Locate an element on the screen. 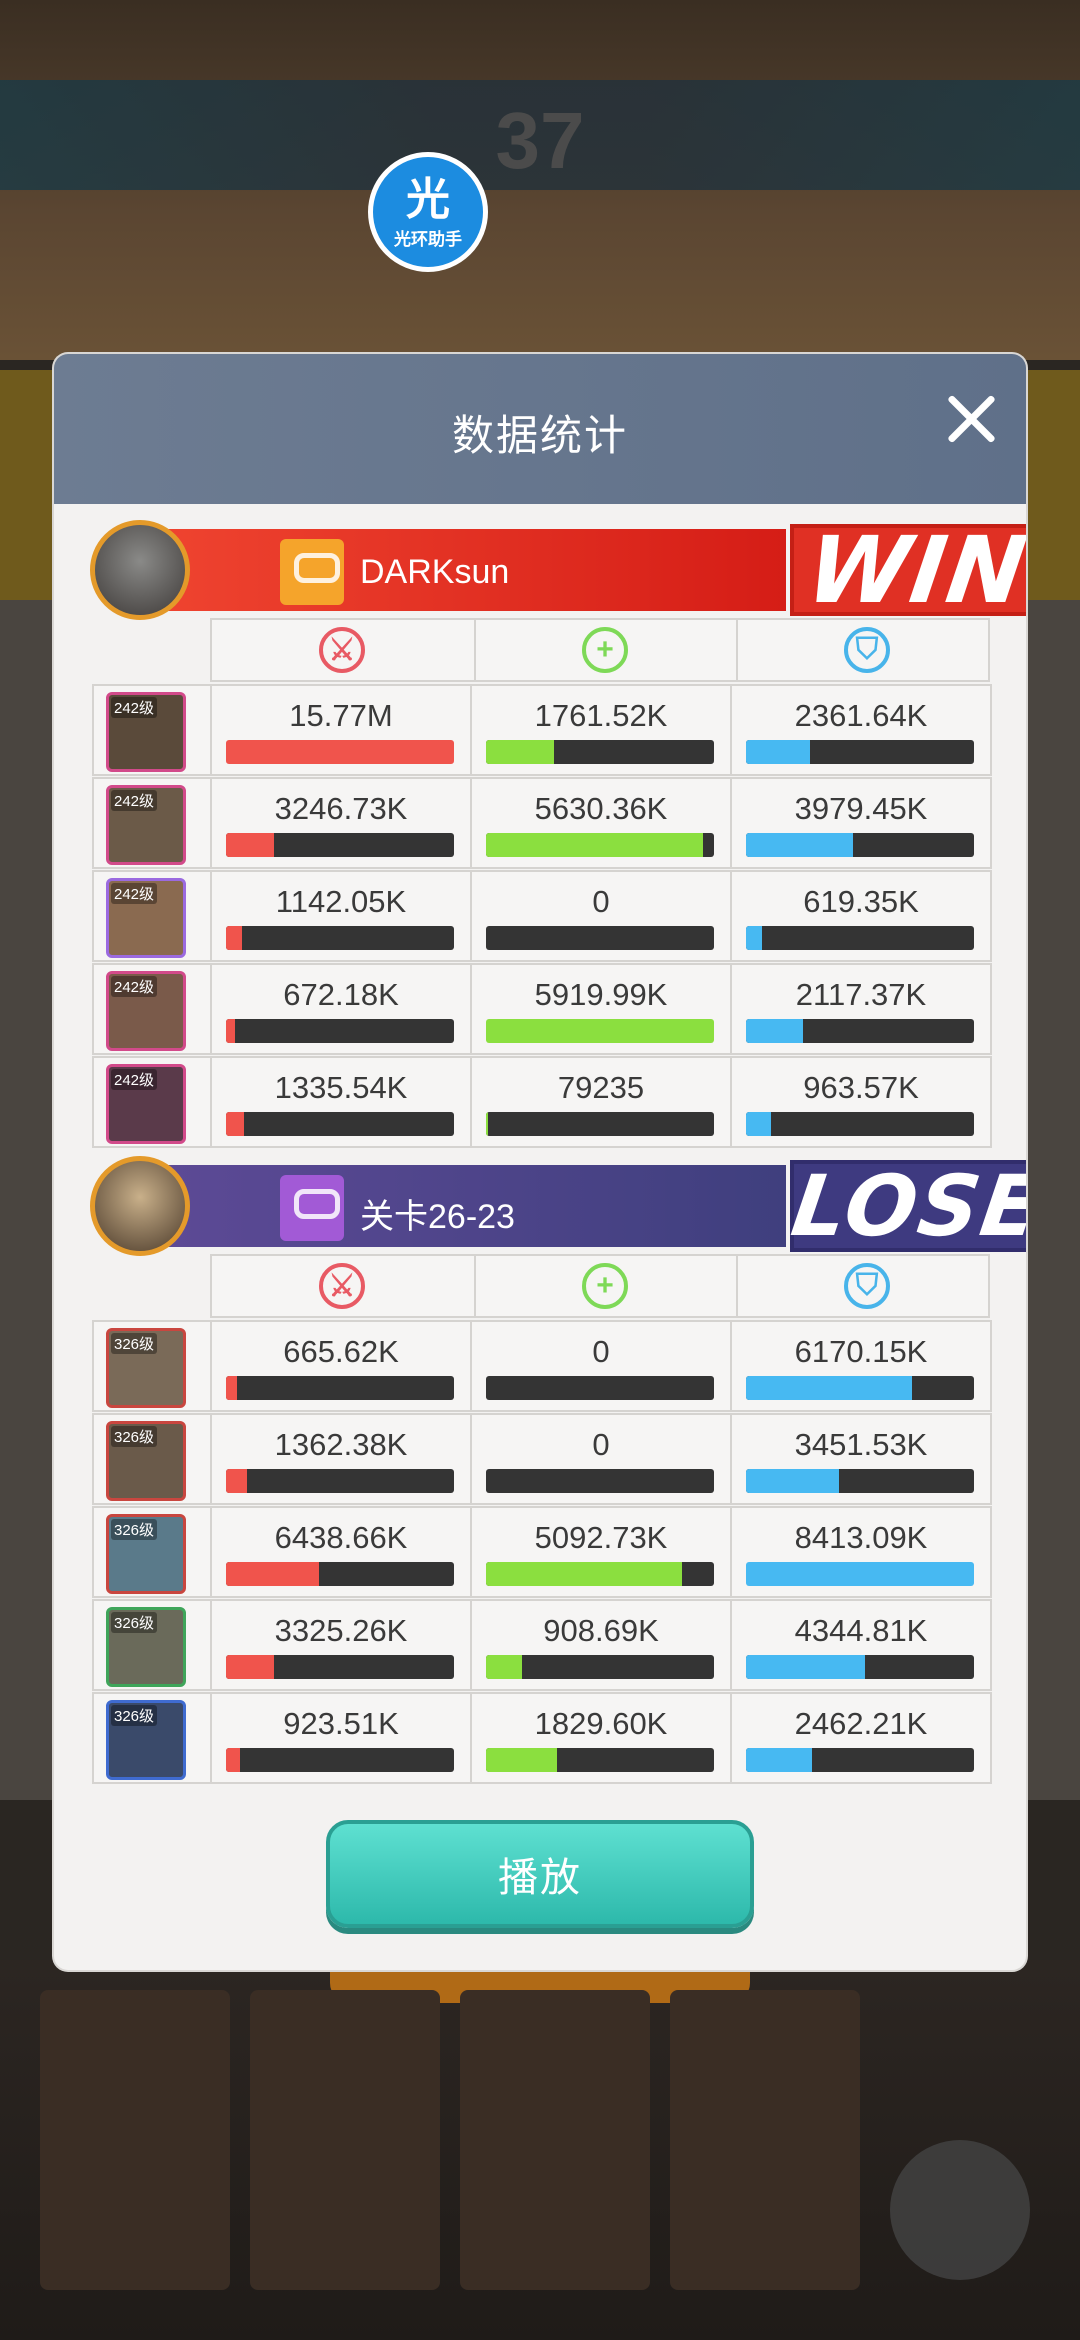  result-badge: WIN is located at coordinates (908, 570).